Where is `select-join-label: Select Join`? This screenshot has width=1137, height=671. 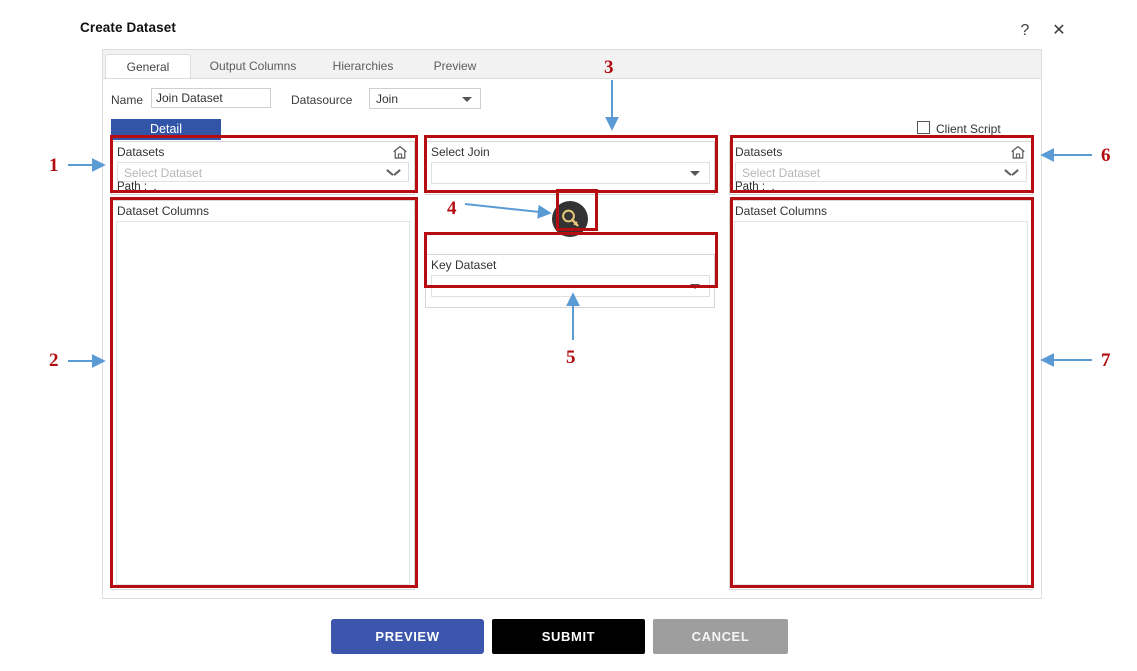
select-join-label: Select Join is located at coordinates (460, 152).